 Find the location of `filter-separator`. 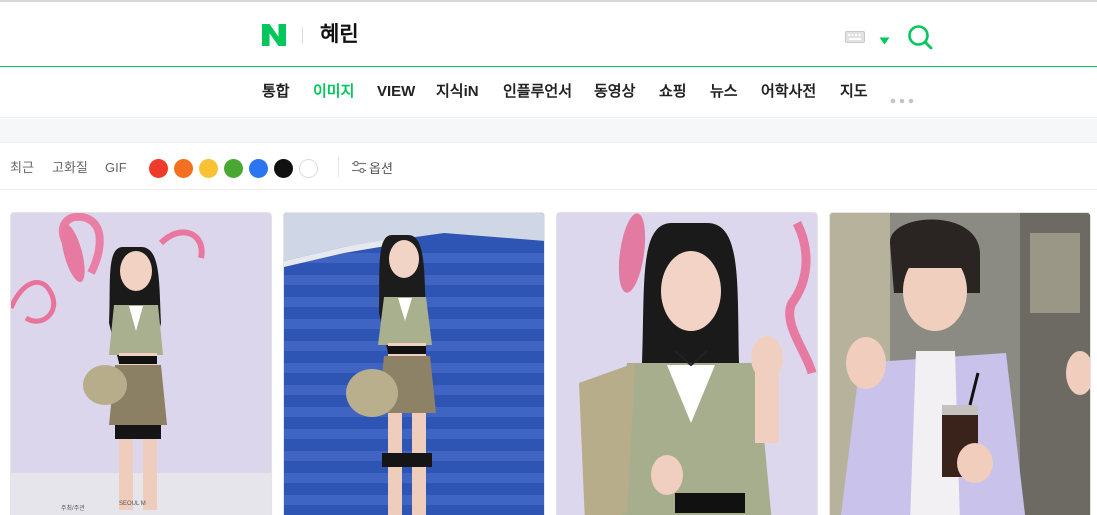

filter-separator is located at coordinates (338, 167).